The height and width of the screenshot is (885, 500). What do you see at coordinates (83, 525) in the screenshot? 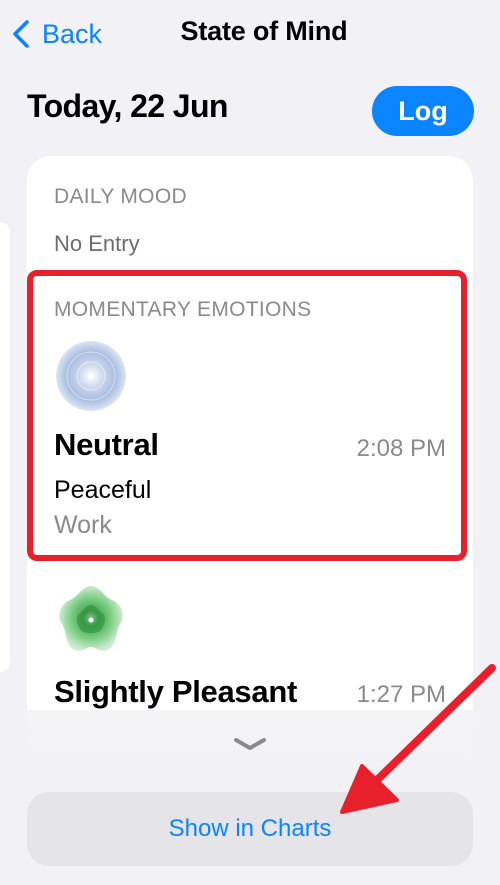
I see `mood-context: Work` at bounding box center [83, 525].